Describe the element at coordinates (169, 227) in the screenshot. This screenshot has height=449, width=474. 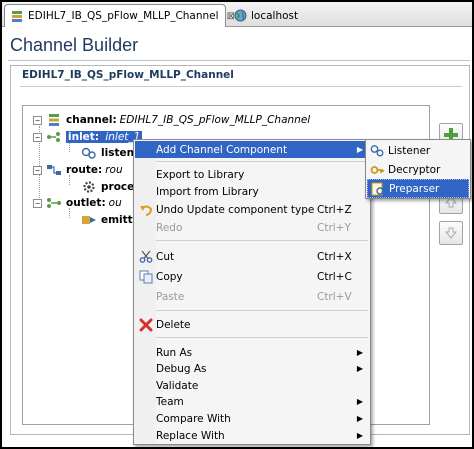
I see `menu-item-label: Redo` at that location.